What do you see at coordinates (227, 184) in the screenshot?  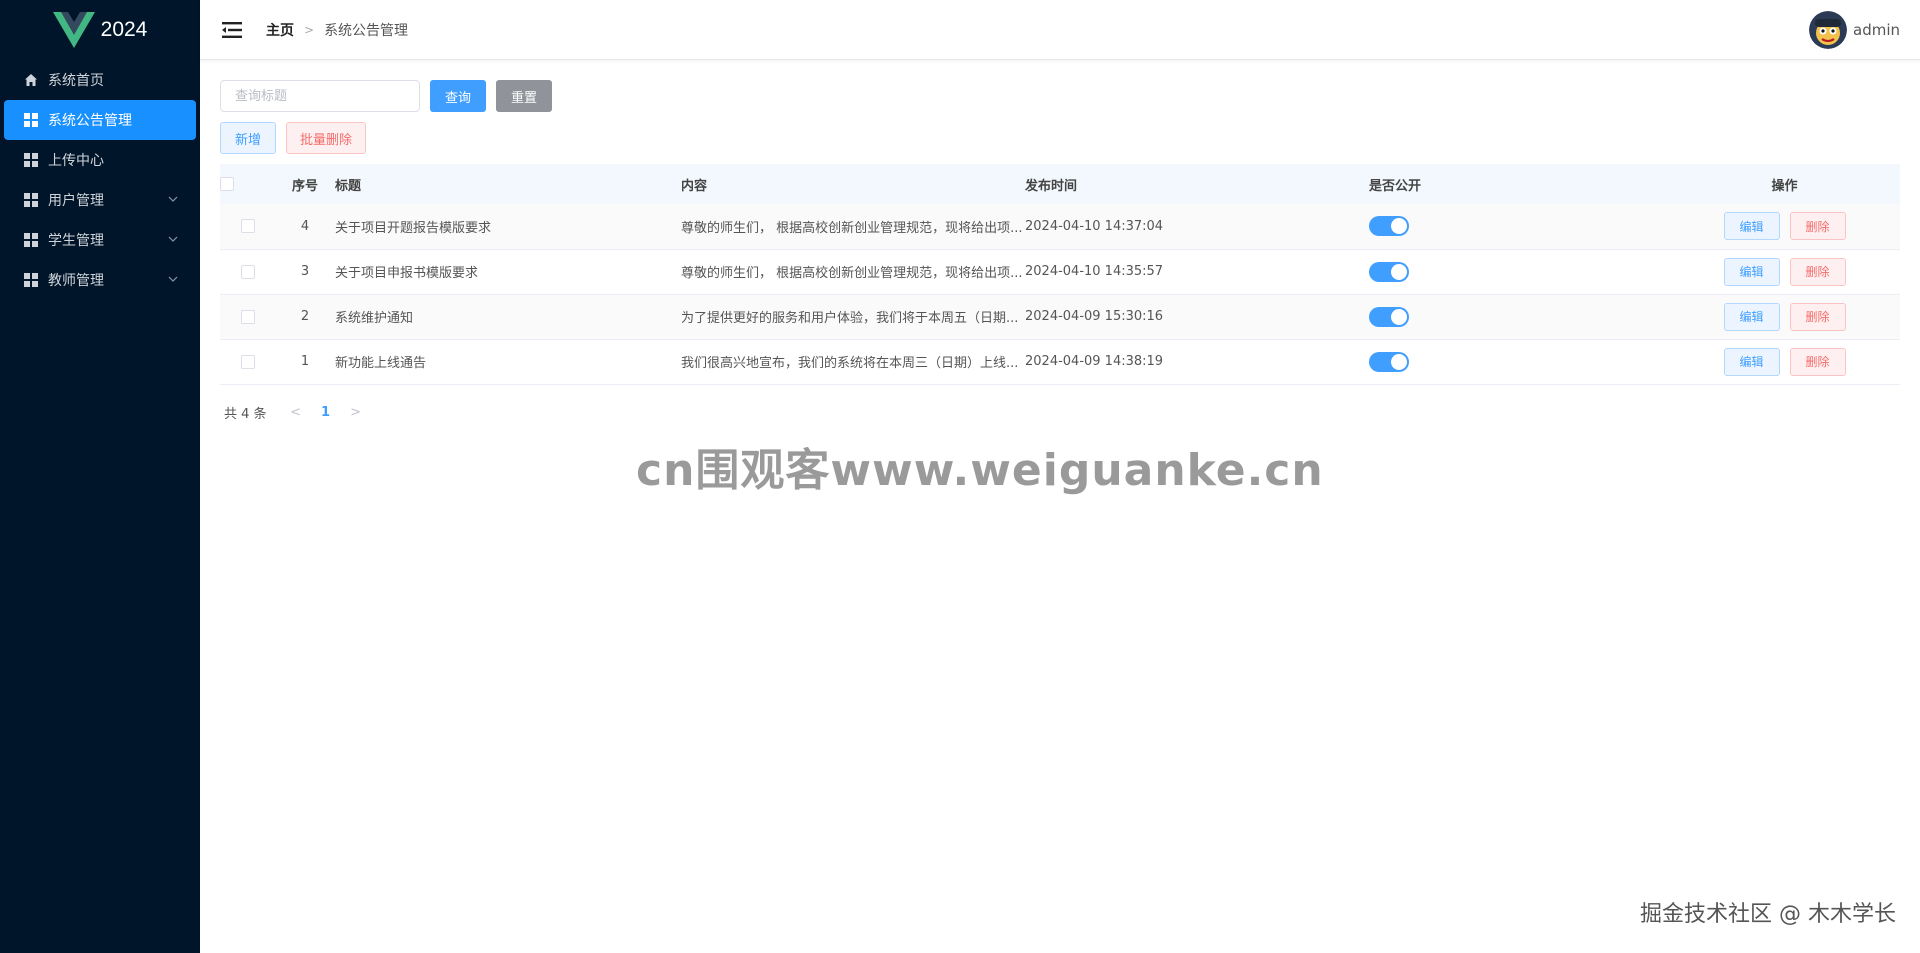 I see `select-all-checkbox` at bounding box center [227, 184].